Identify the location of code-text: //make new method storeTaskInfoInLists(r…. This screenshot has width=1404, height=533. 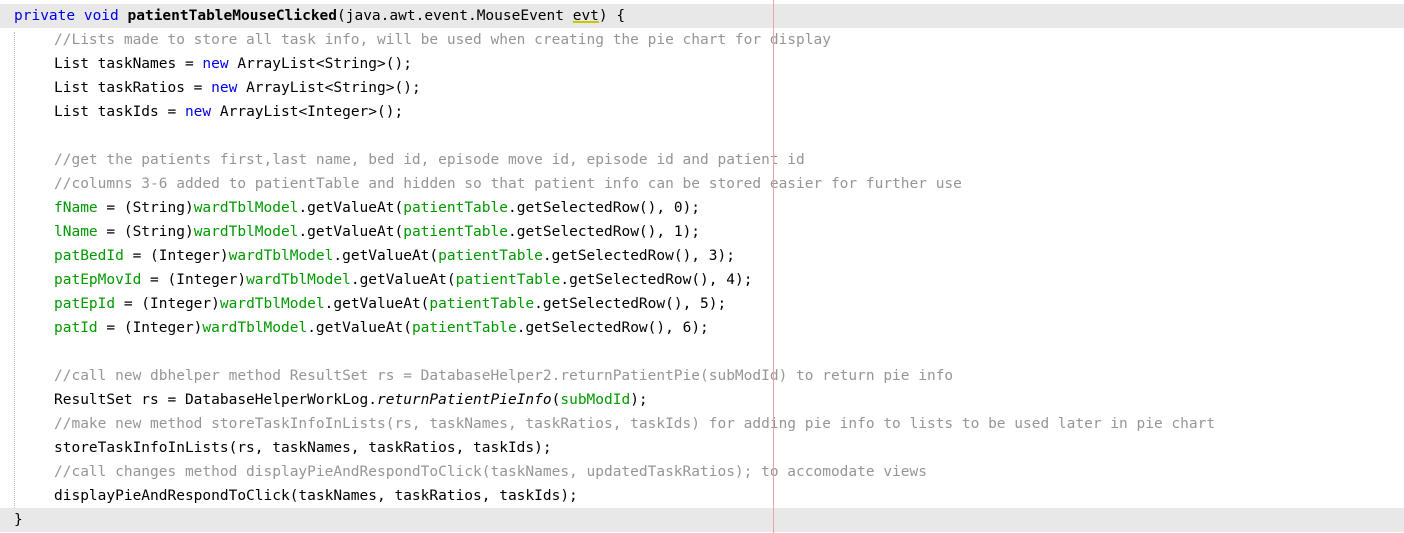
(634, 424).